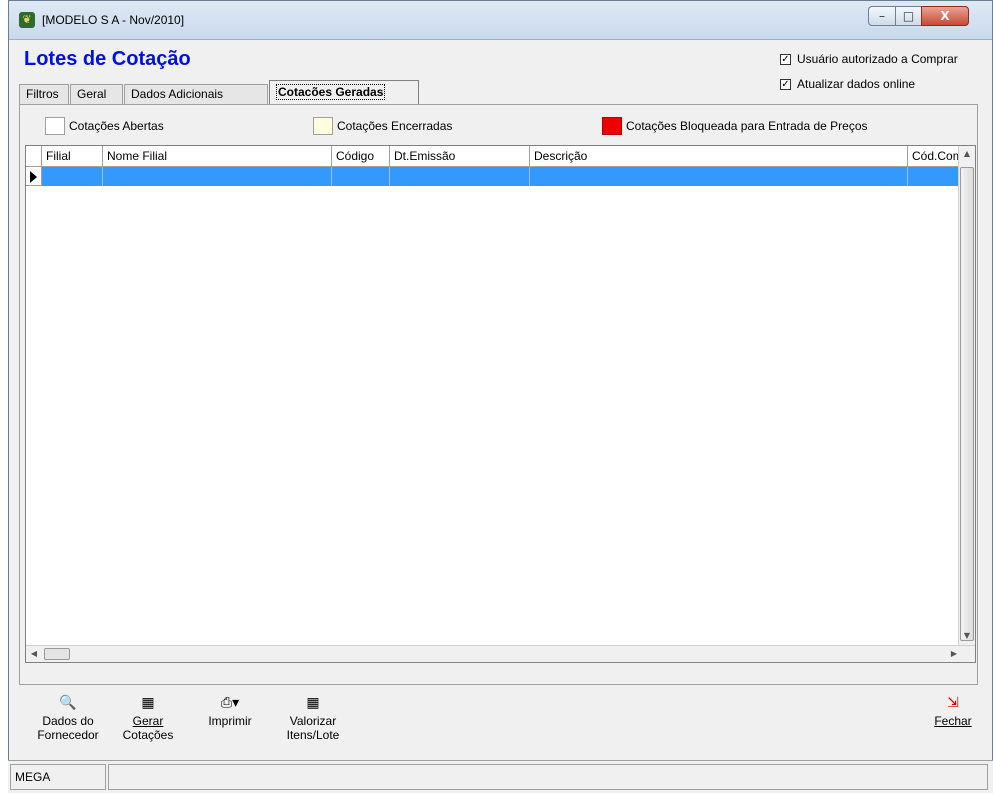 This screenshot has height=795, width=993. Describe the element at coordinates (68, 703) in the screenshot. I see `supplier-search-icon: 🔍` at that location.